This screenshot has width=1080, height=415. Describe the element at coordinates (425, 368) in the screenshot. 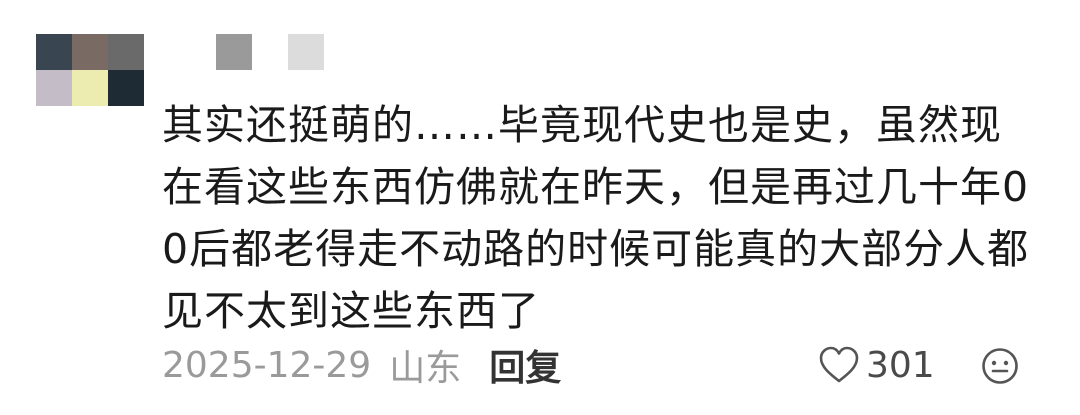

I see `comment-location: 山东` at that location.